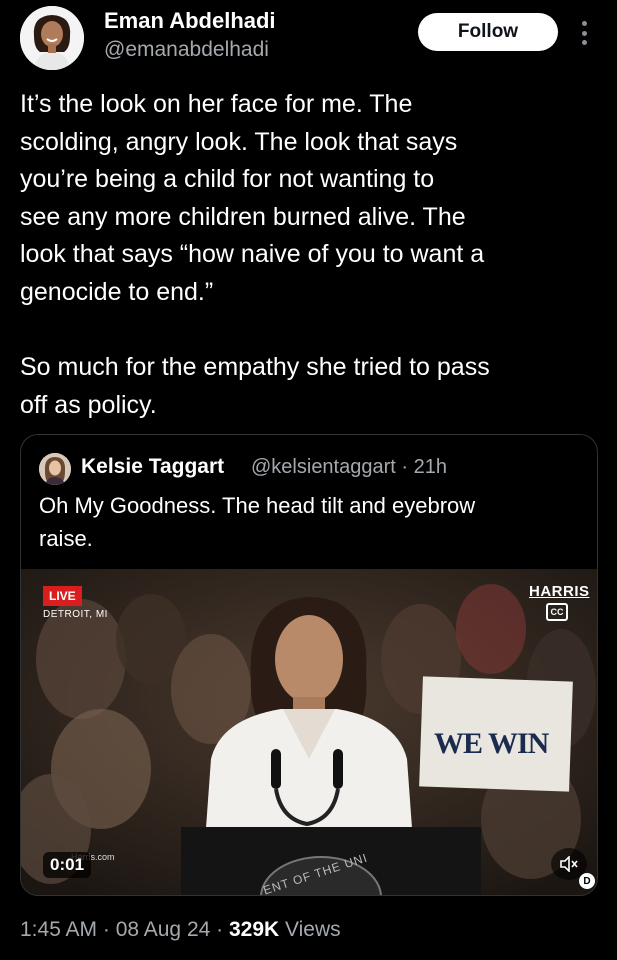  What do you see at coordinates (308, 39) in the screenshot?
I see `tweet-header: Eman Abdelhadi @emanabdelhadi Follow` at bounding box center [308, 39].